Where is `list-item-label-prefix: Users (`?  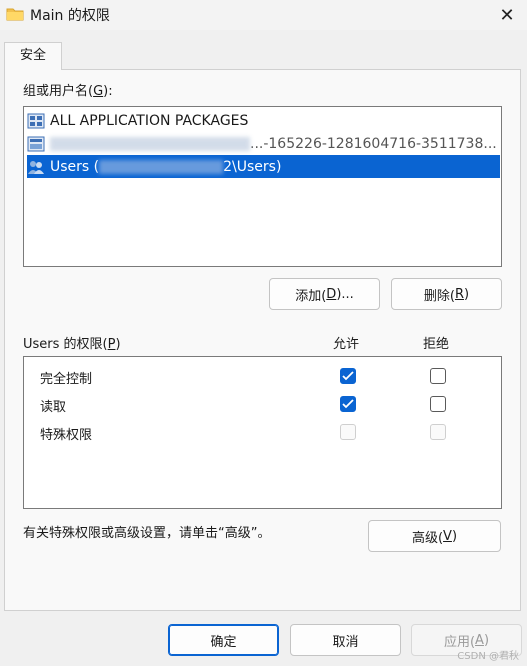
list-item-label-prefix: Users ( is located at coordinates (75, 166).